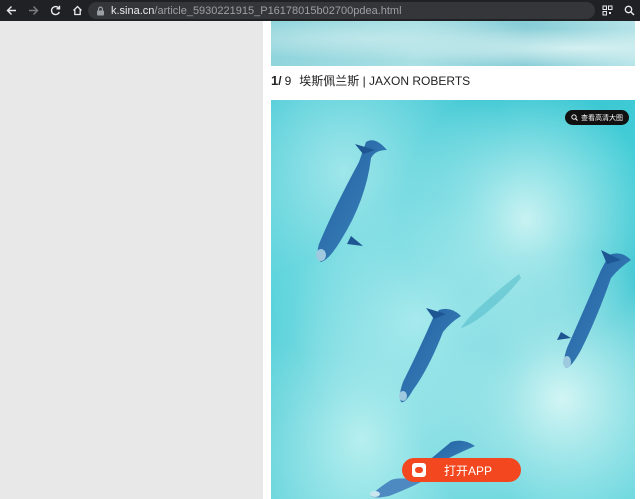 The image size is (640, 499). I want to click on view-hd-image-button: 查看高清大图, so click(597, 117).